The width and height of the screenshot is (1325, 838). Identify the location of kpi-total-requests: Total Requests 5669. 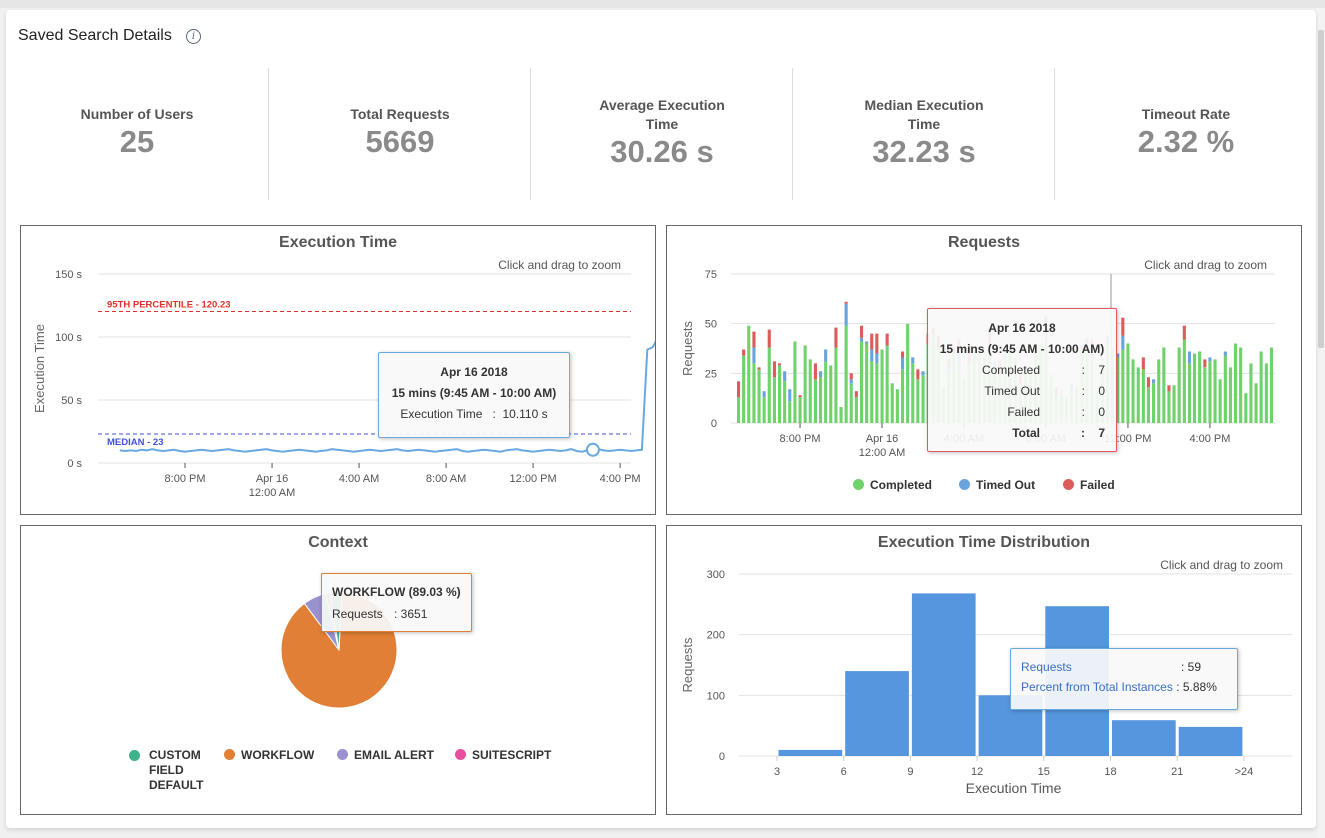
(399, 134).